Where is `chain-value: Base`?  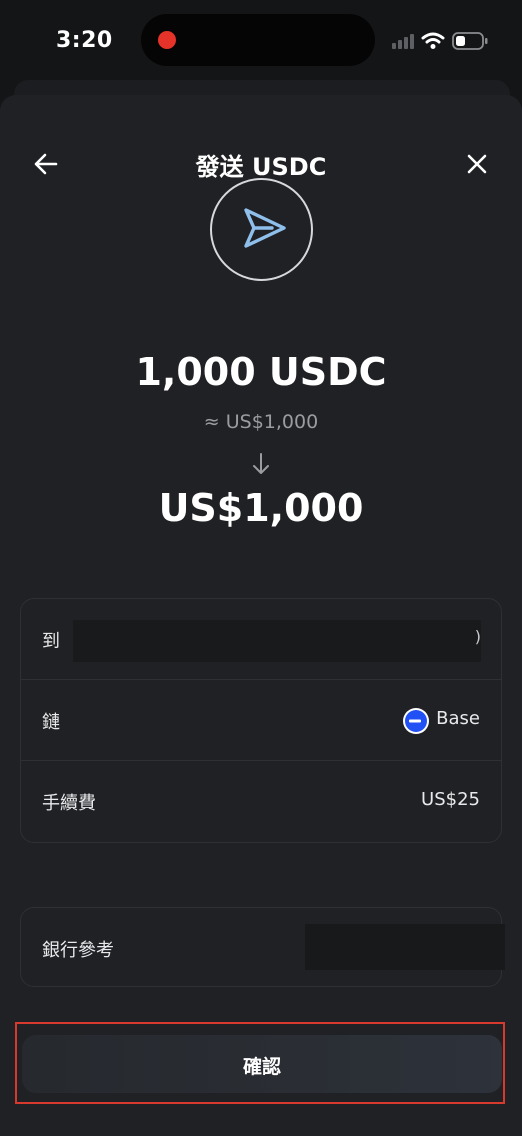 chain-value: Base is located at coordinates (458, 718).